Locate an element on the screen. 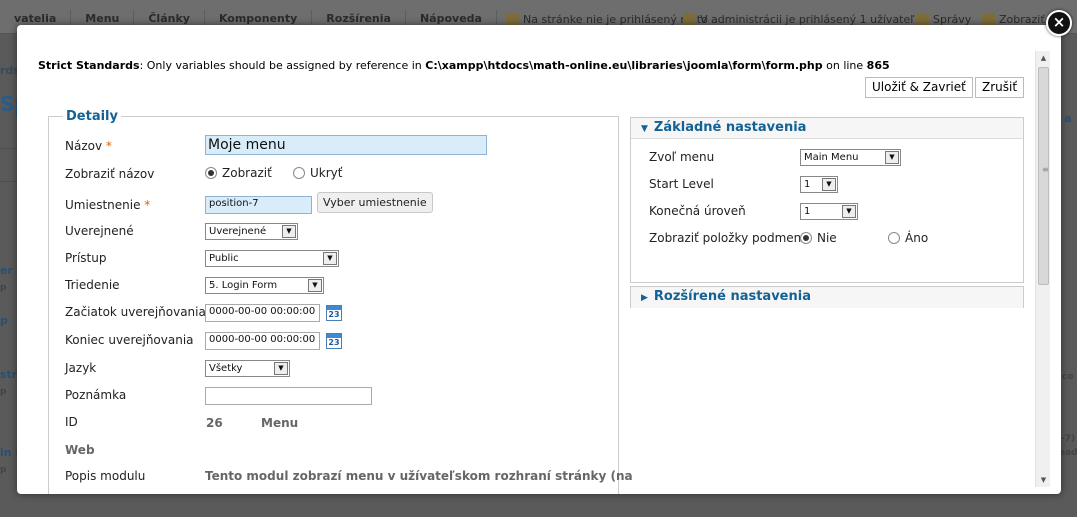  publish-down-label: Koniec uverejňovania is located at coordinates (129, 340).